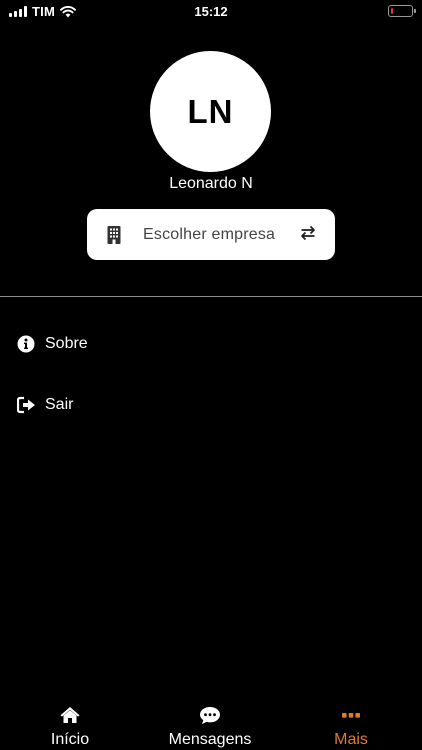  I want to click on menu-item-sobre: Sobre, so click(211, 344).